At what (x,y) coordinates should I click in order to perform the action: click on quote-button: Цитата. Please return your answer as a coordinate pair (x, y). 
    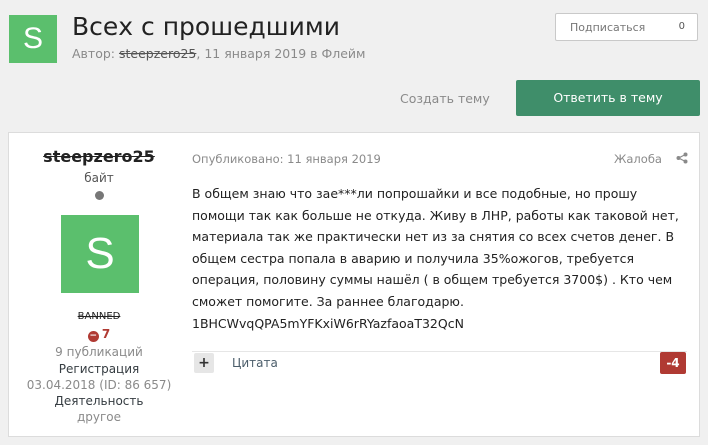
    Looking at the image, I should click on (255, 363).